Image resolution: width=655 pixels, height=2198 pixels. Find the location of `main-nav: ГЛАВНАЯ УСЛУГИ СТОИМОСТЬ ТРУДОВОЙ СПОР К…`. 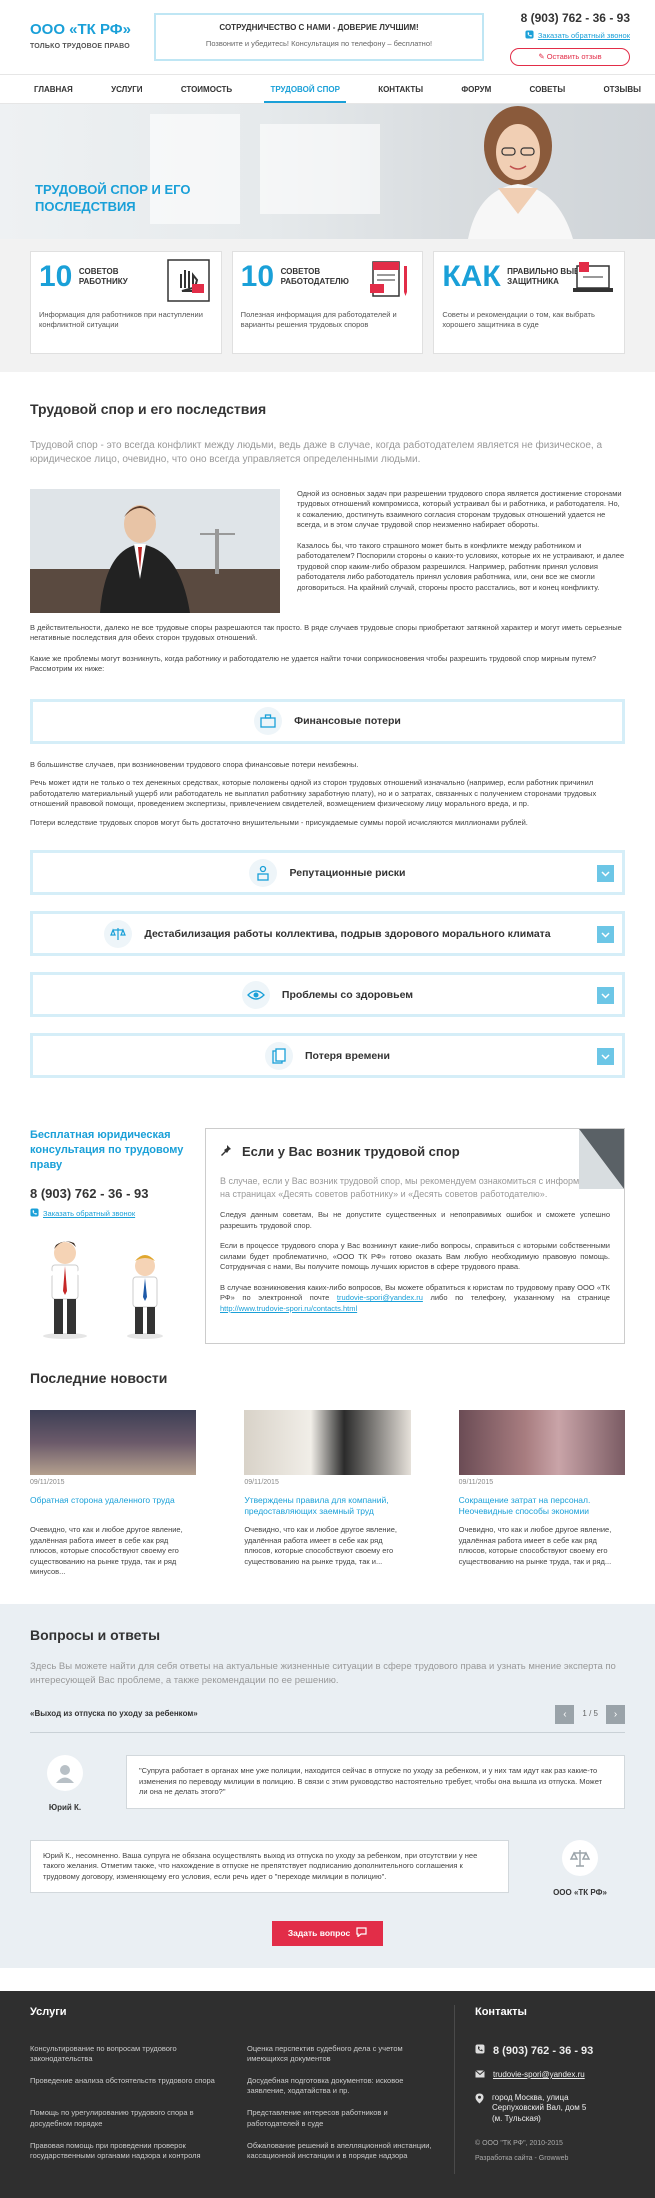

main-nav: ГЛАВНАЯ УСЛУГИ СТОИМОСТЬ ТРУДОВОЙ СПОР К… is located at coordinates (327, 89).